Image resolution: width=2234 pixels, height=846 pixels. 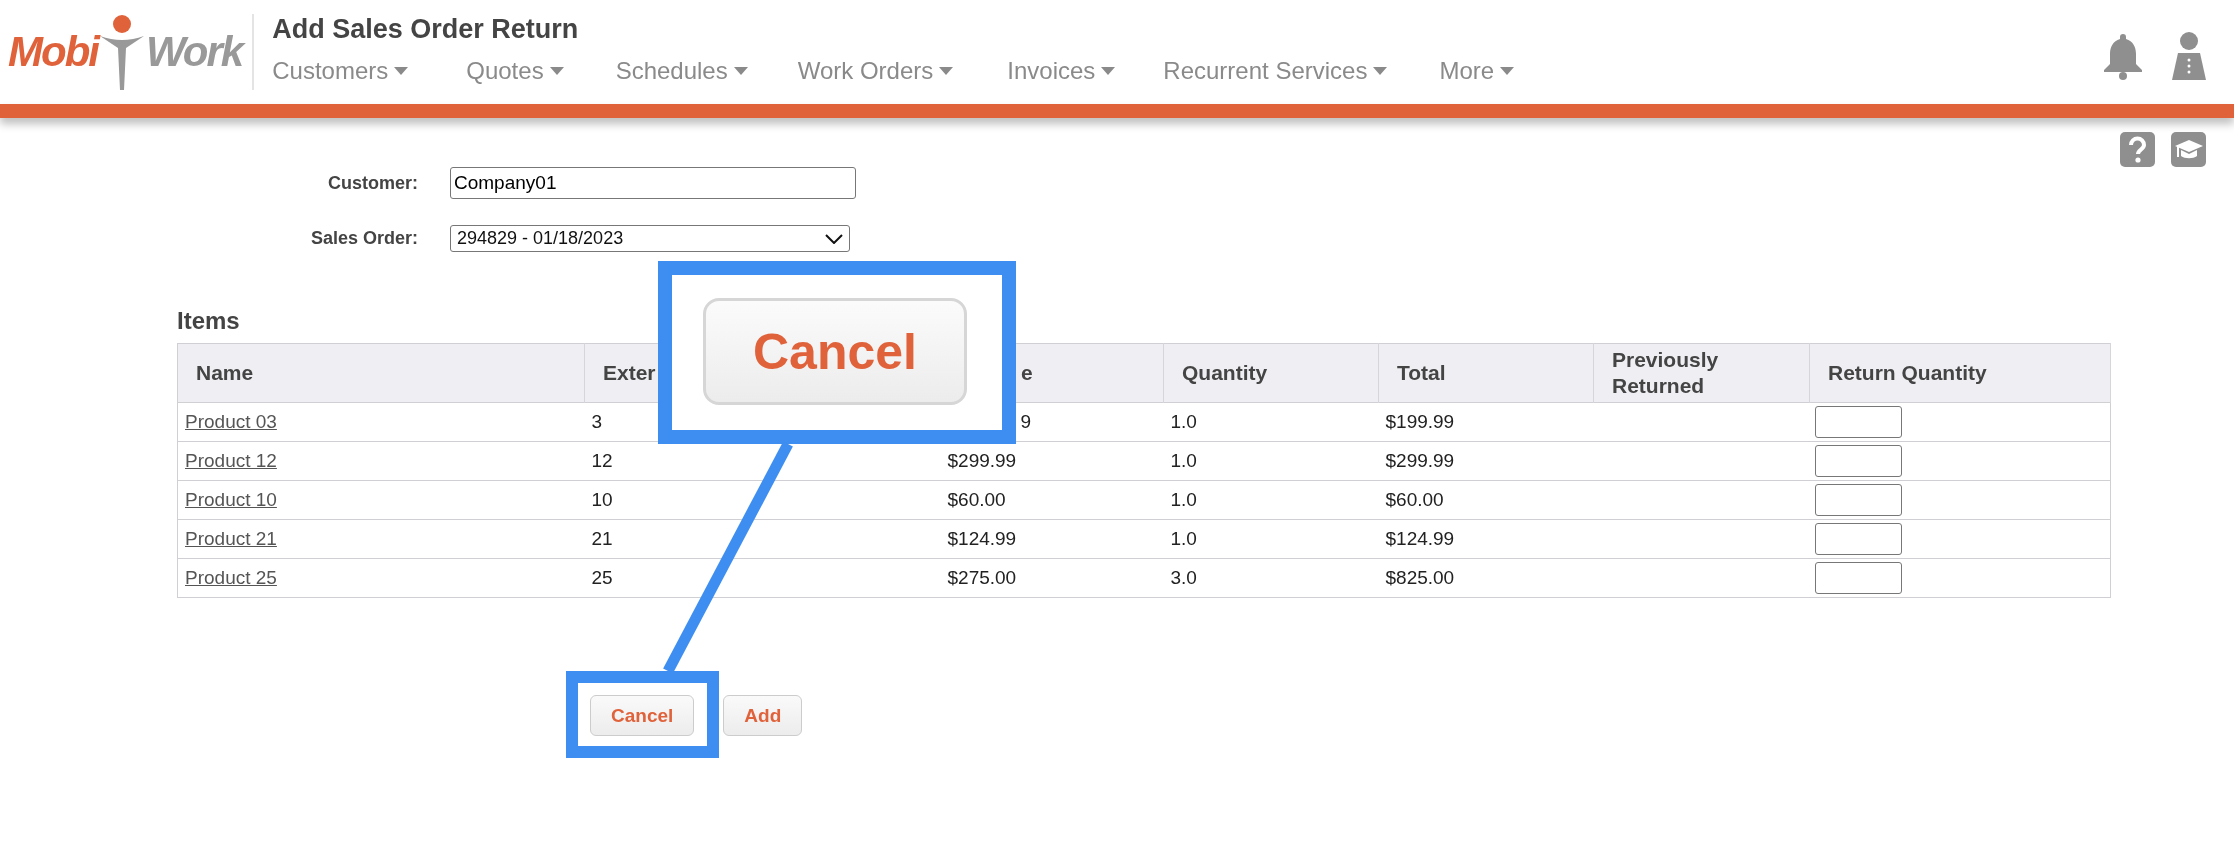 I want to click on product-link: Product 10, so click(x=231, y=499).